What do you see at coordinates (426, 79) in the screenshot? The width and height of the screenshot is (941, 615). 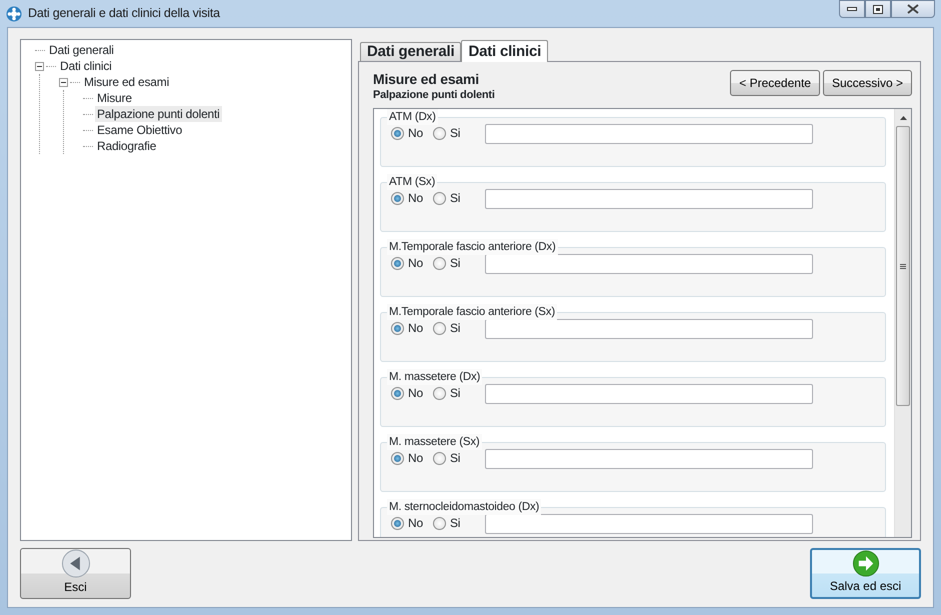 I see `section-title: Misure ed esami` at bounding box center [426, 79].